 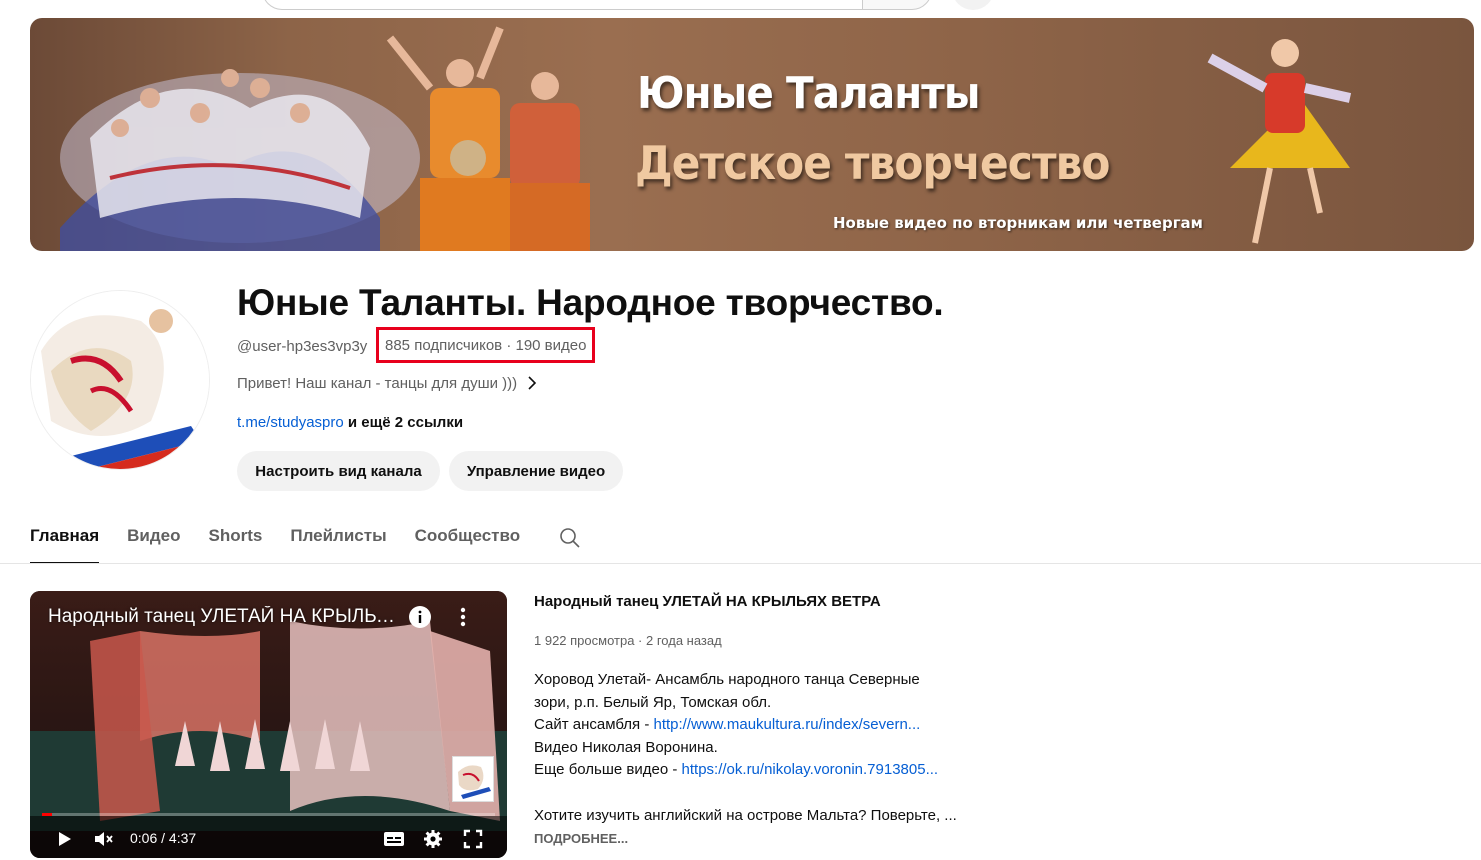 I want to click on tab-videos: Видео, so click(x=153, y=540).